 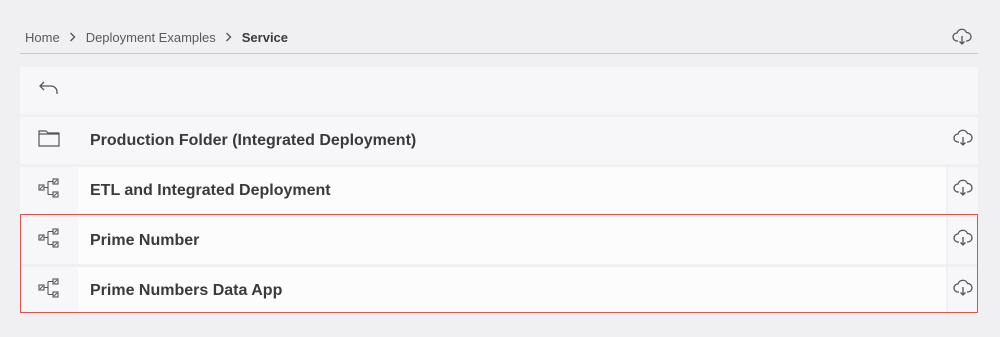 I want to click on back-arrow-icon, so click(x=49, y=90).